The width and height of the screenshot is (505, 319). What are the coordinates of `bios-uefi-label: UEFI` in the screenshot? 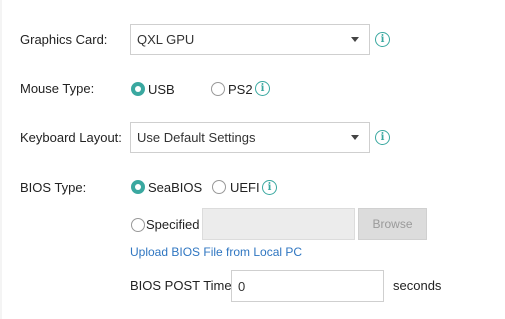 It's located at (245, 187).